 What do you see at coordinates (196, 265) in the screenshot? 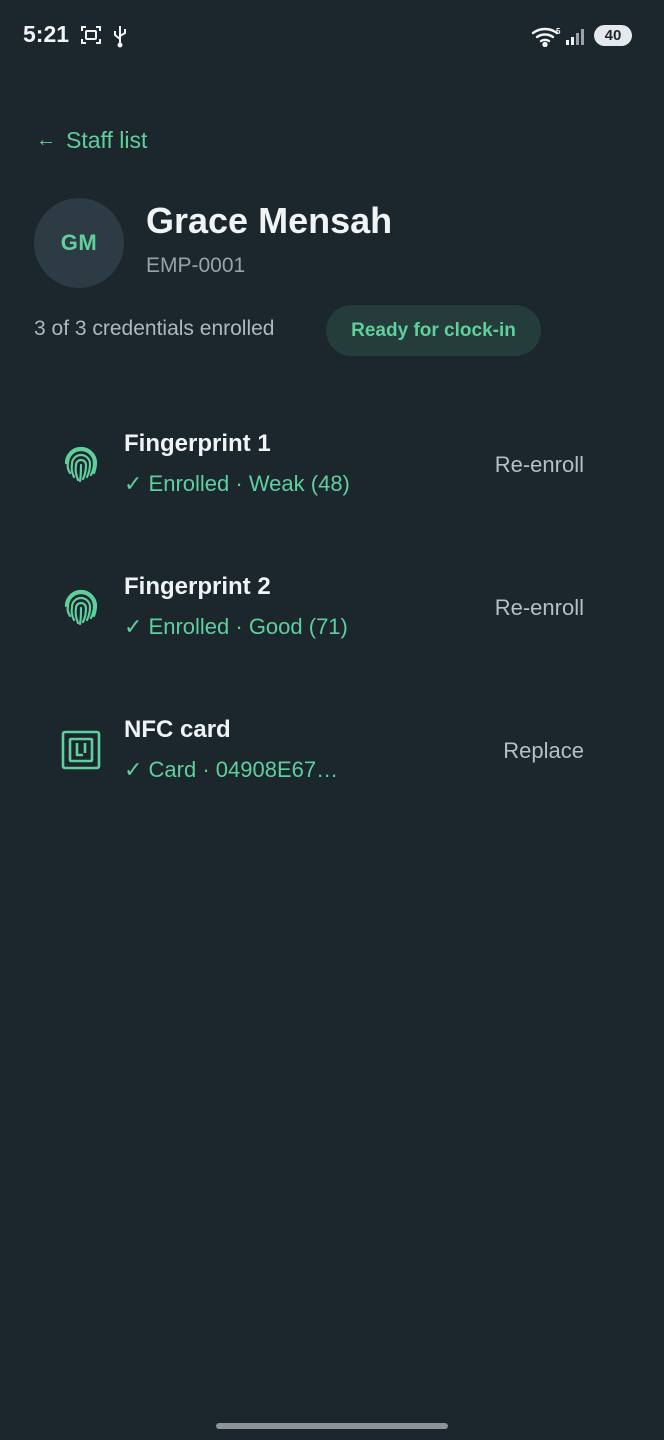
I see `employee-id: EMP-0001` at bounding box center [196, 265].